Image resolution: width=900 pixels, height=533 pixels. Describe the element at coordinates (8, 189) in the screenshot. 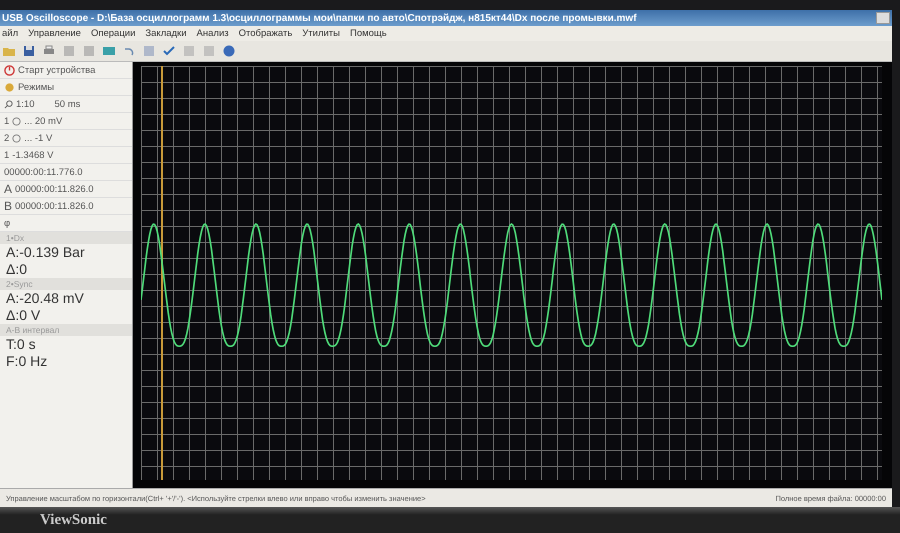

I see `marker-label: A` at that location.